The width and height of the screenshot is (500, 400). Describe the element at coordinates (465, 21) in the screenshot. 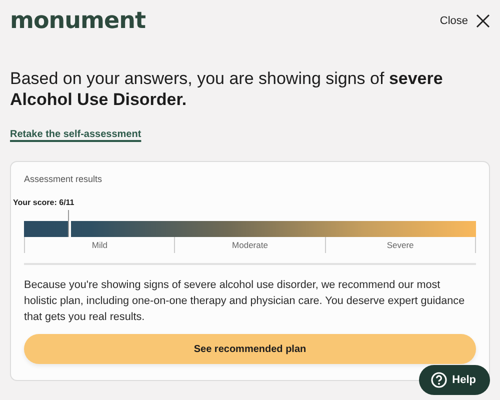

I see `close-button: Close` at that location.